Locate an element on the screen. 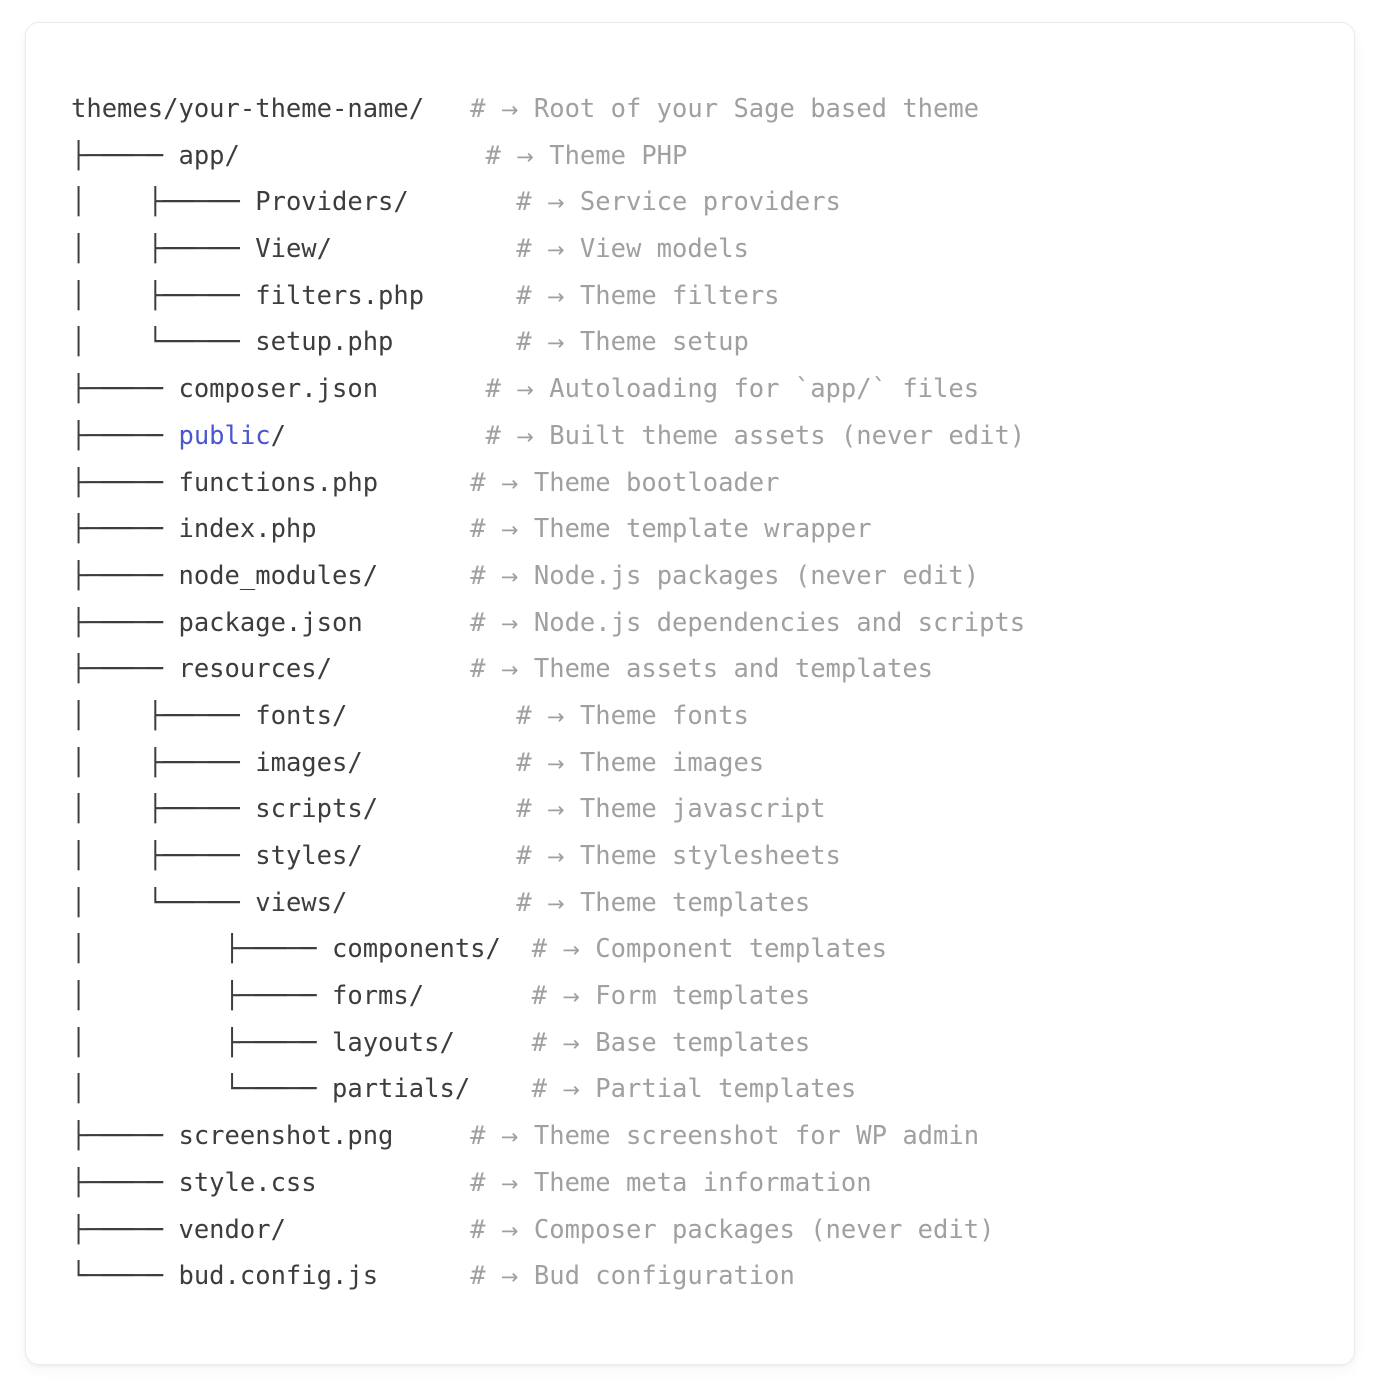  tree-entry-name: images/ is located at coordinates (309, 762).